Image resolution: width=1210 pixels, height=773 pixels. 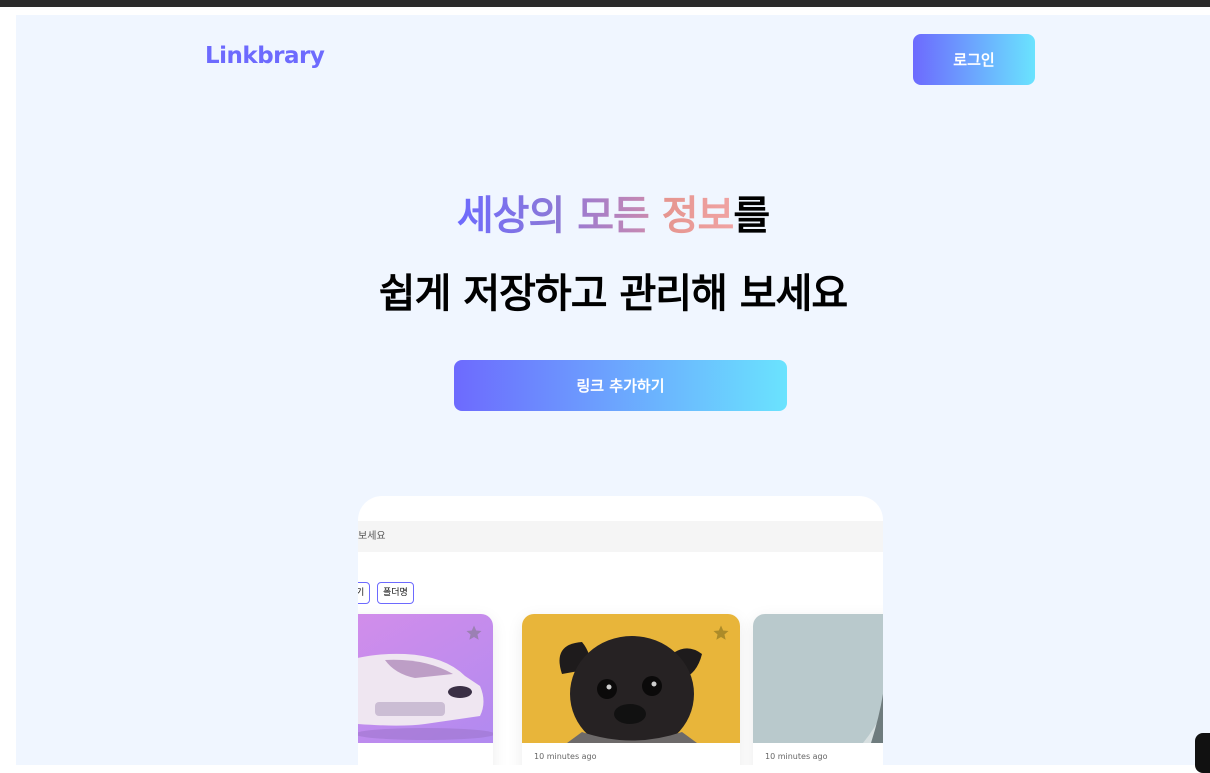 I want to click on preview-card-pug: 10 minutes ago, so click(x=631, y=689).